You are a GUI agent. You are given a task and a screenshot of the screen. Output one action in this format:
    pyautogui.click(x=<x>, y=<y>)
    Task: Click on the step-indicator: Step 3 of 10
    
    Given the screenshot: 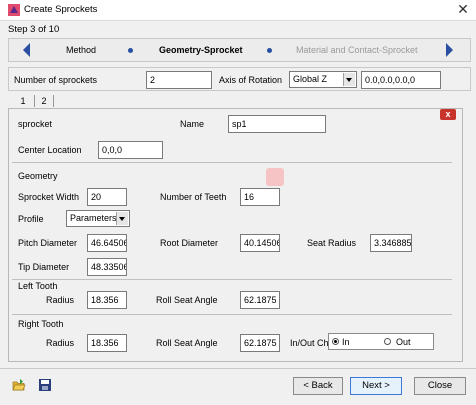 What is the action you would take?
    pyautogui.click(x=34, y=29)
    